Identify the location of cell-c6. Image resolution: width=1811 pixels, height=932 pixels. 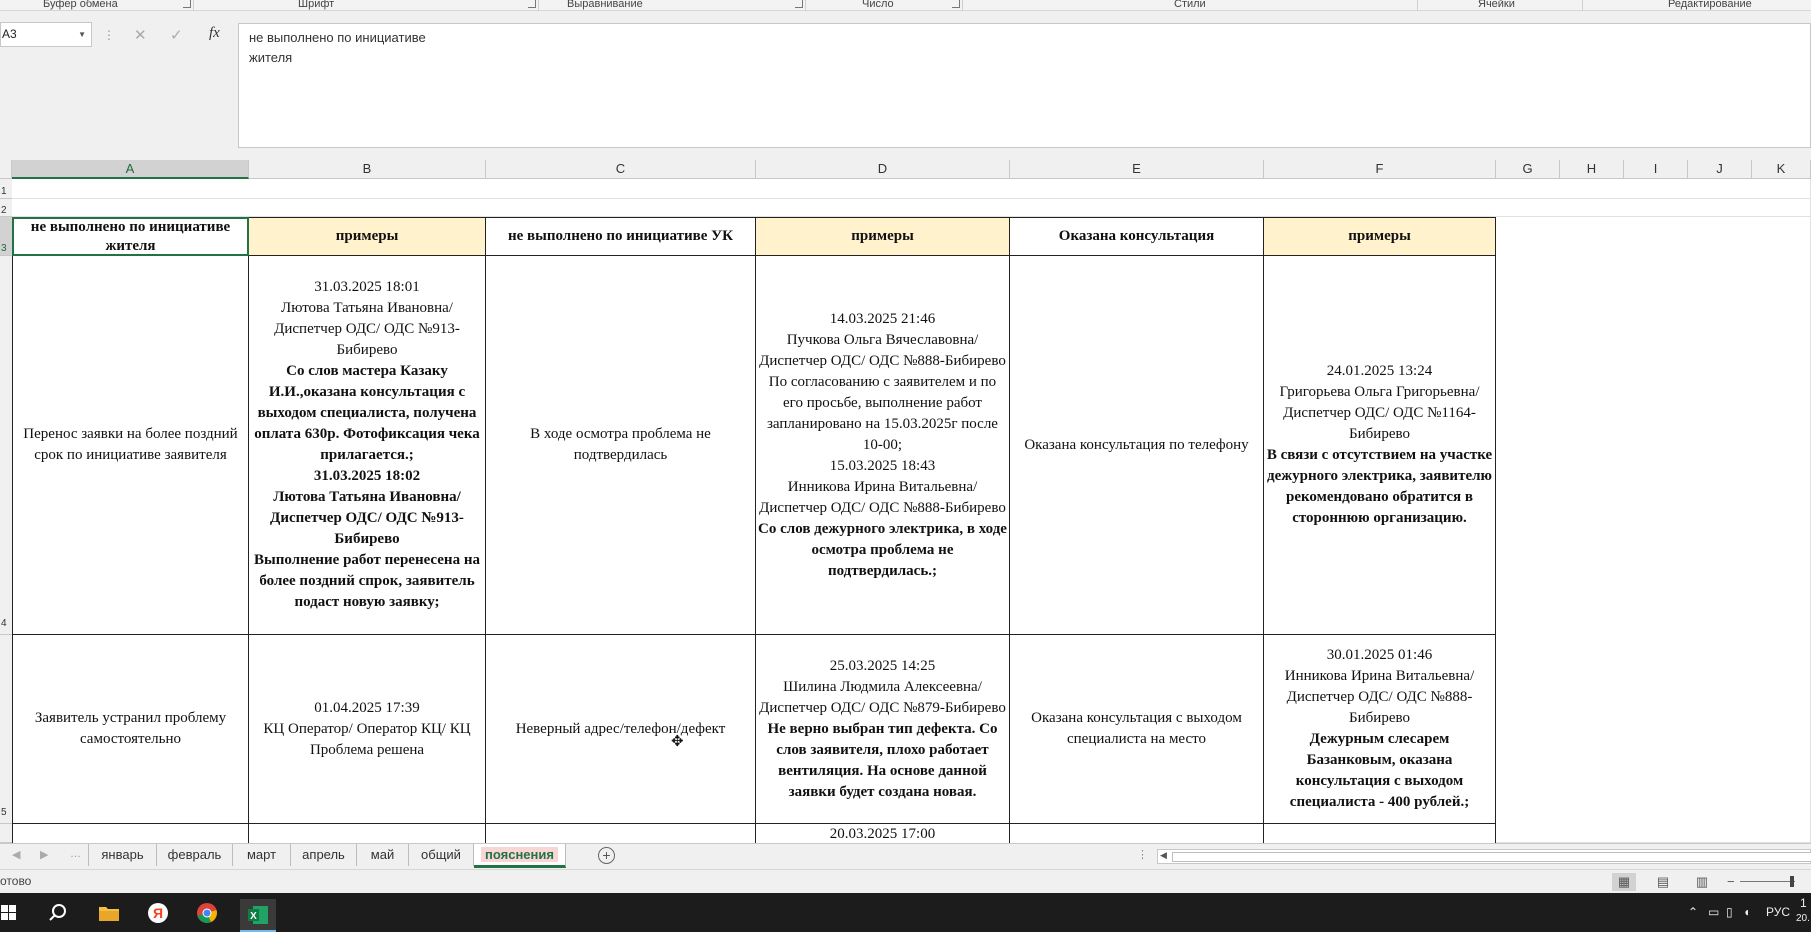
(621, 833).